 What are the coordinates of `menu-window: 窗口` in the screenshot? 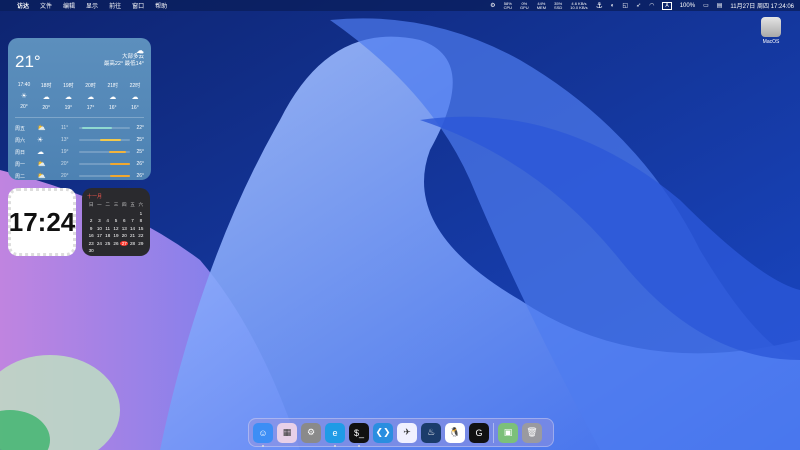 It's located at (138, 5).